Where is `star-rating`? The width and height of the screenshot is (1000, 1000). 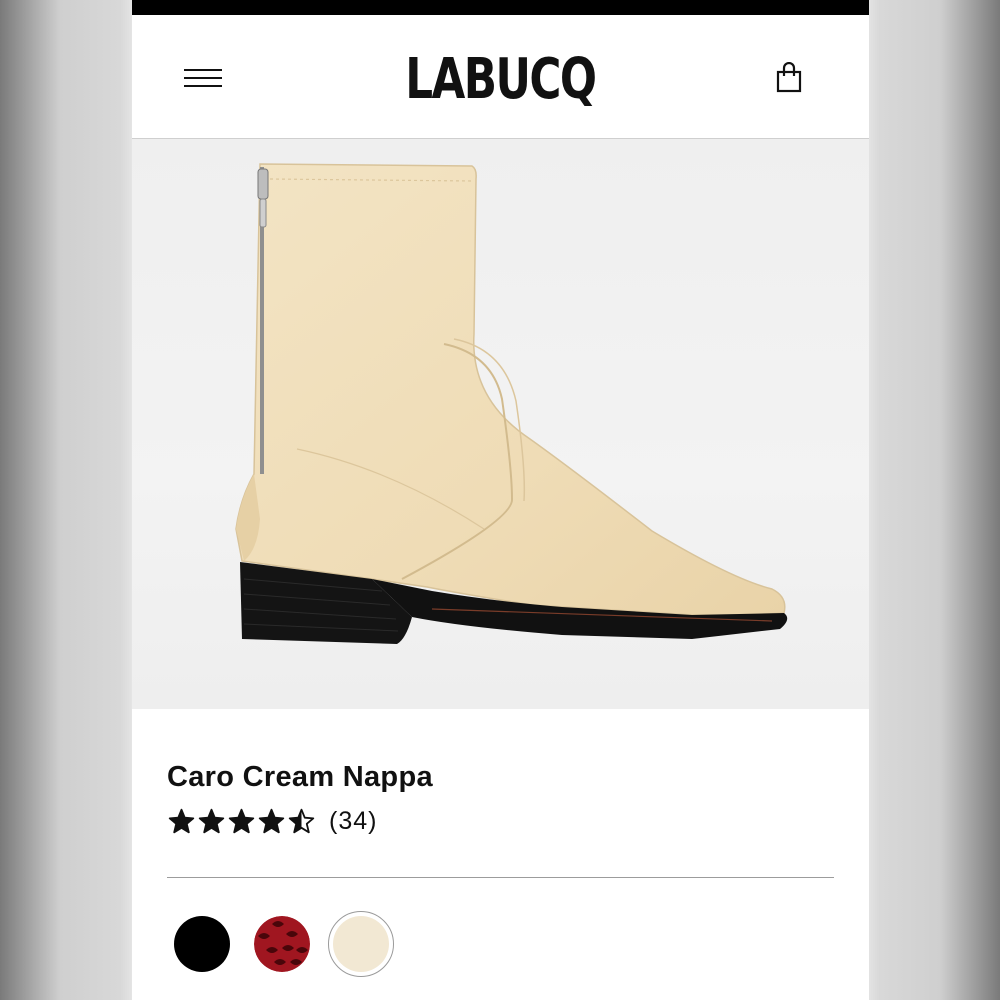
star-rating is located at coordinates (241, 821).